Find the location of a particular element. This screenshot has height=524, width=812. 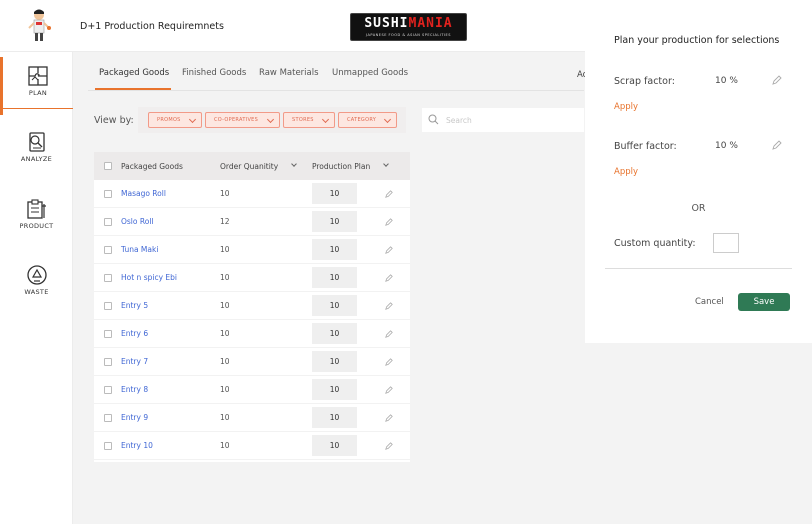

waste-recycle-icon is located at coordinates (36, 275).